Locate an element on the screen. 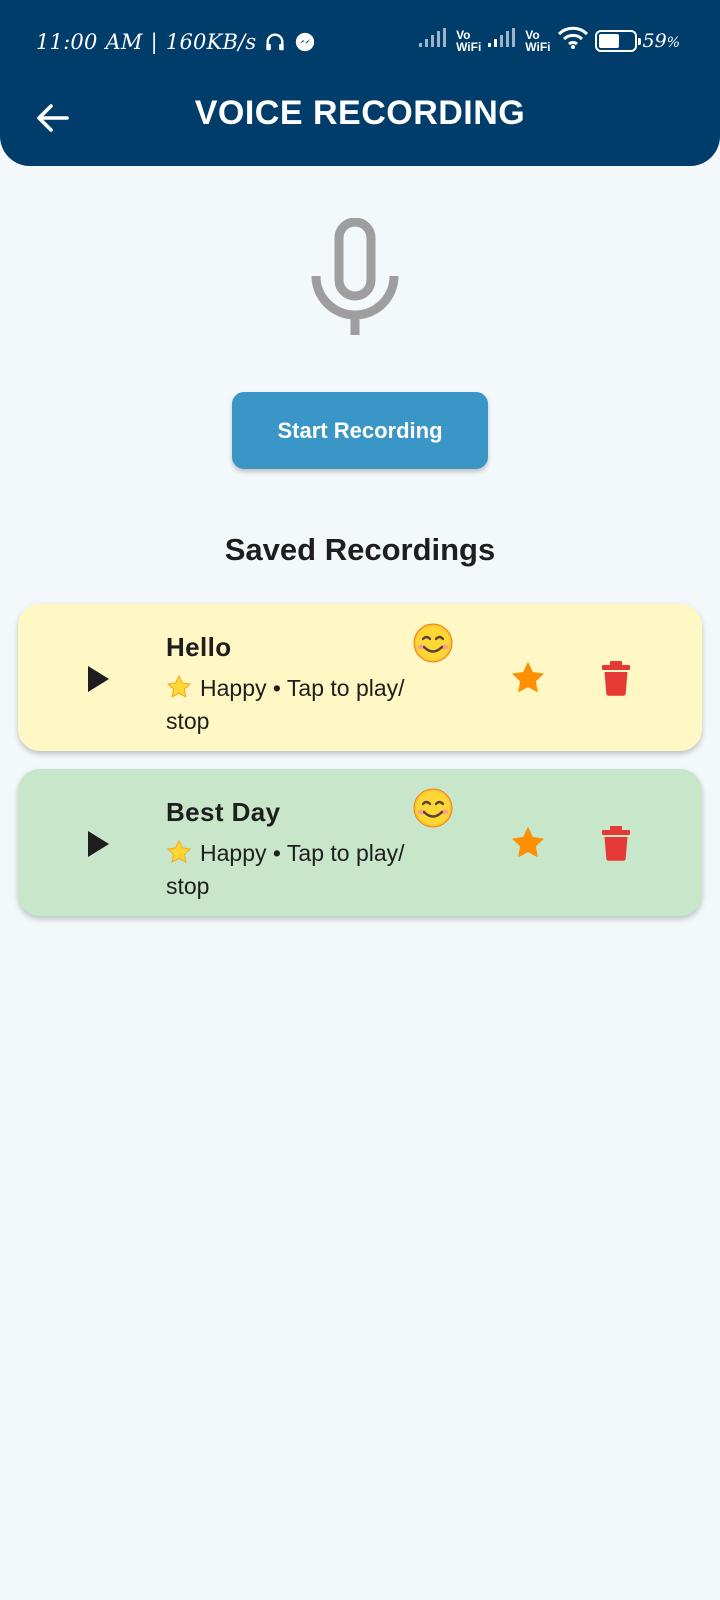  saved-recordings-title: Saved Recordings is located at coordinates (360, 549).